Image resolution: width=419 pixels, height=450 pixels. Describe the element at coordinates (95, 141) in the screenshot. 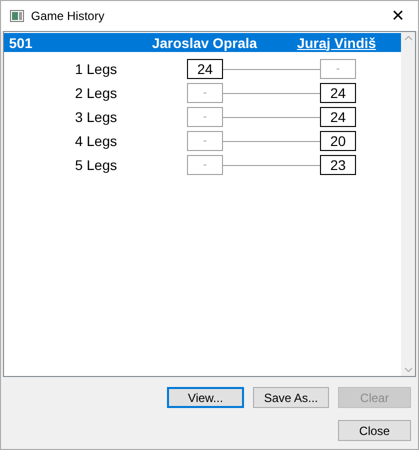

I see `leg-label: 4 Legs` at that location.